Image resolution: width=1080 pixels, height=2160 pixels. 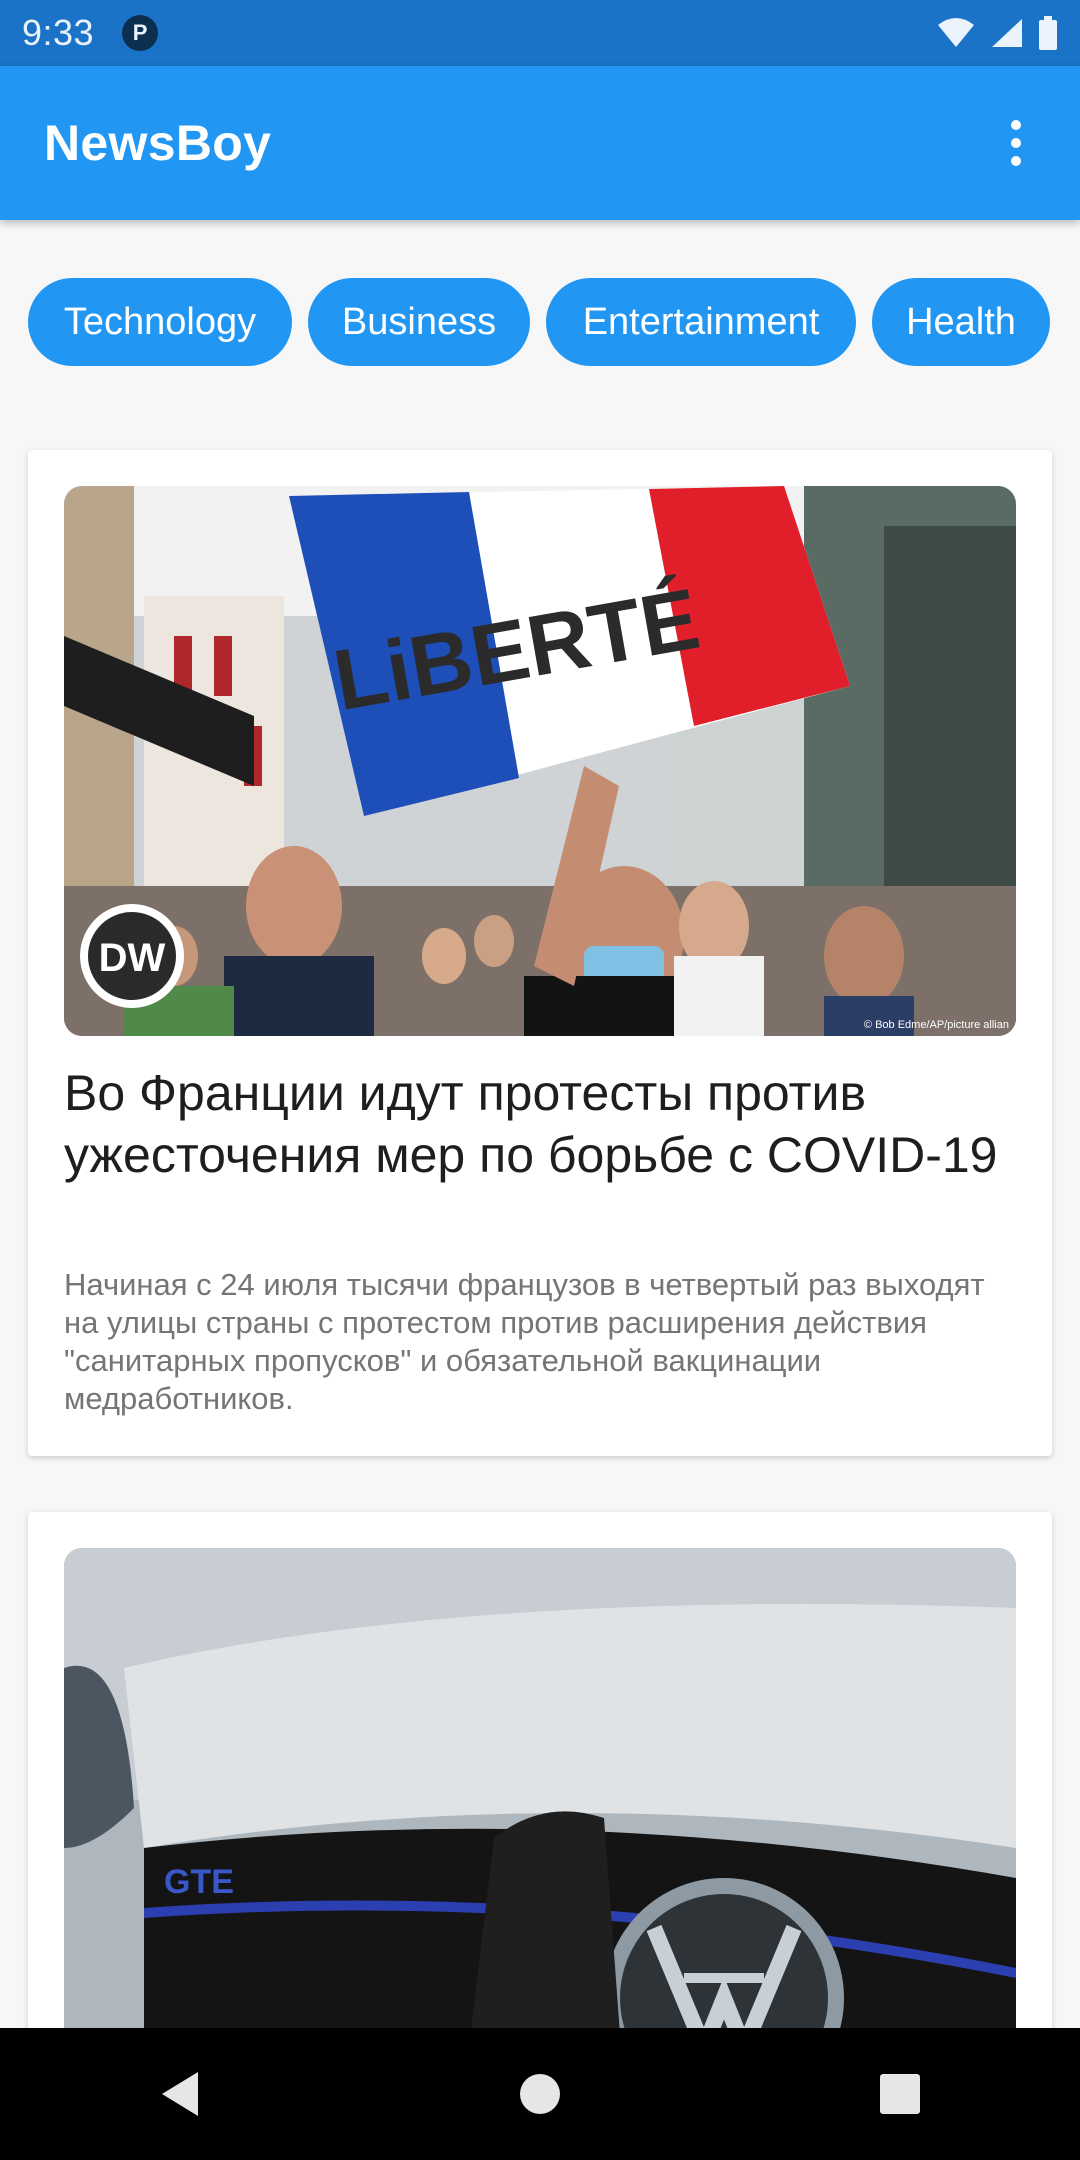 What do you see at coordinates (1007, 33) in the screenshot?
I see `signal-icon` at bounding box center [1007, 33].